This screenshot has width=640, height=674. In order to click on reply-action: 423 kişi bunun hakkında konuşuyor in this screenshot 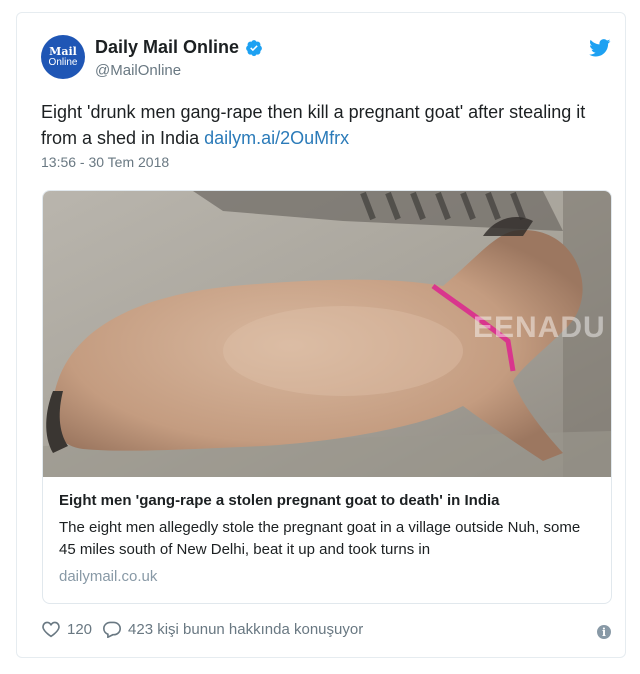, I will do `click(232, 629)`.